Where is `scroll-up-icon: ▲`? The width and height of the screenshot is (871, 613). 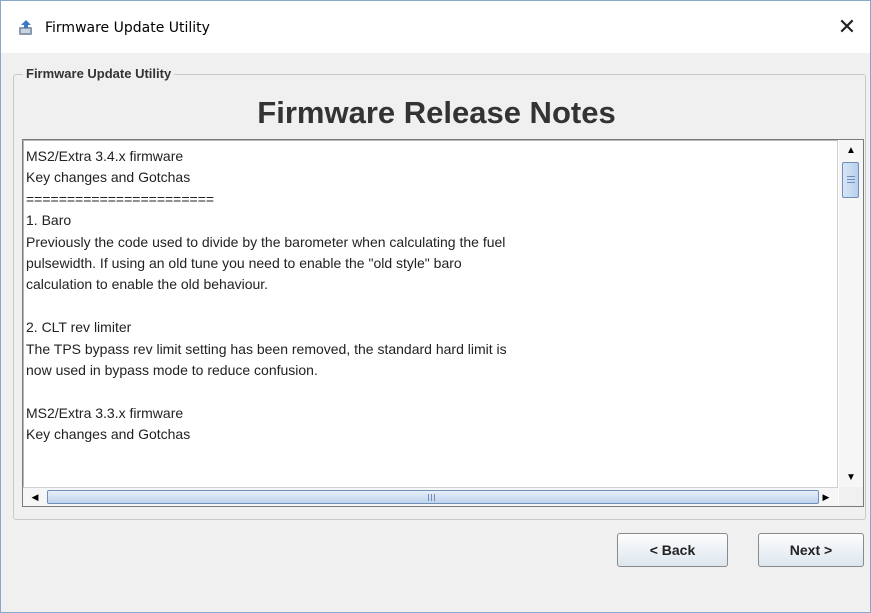 scroll-up-icon: ▲ is located at coordinates (851, 150).